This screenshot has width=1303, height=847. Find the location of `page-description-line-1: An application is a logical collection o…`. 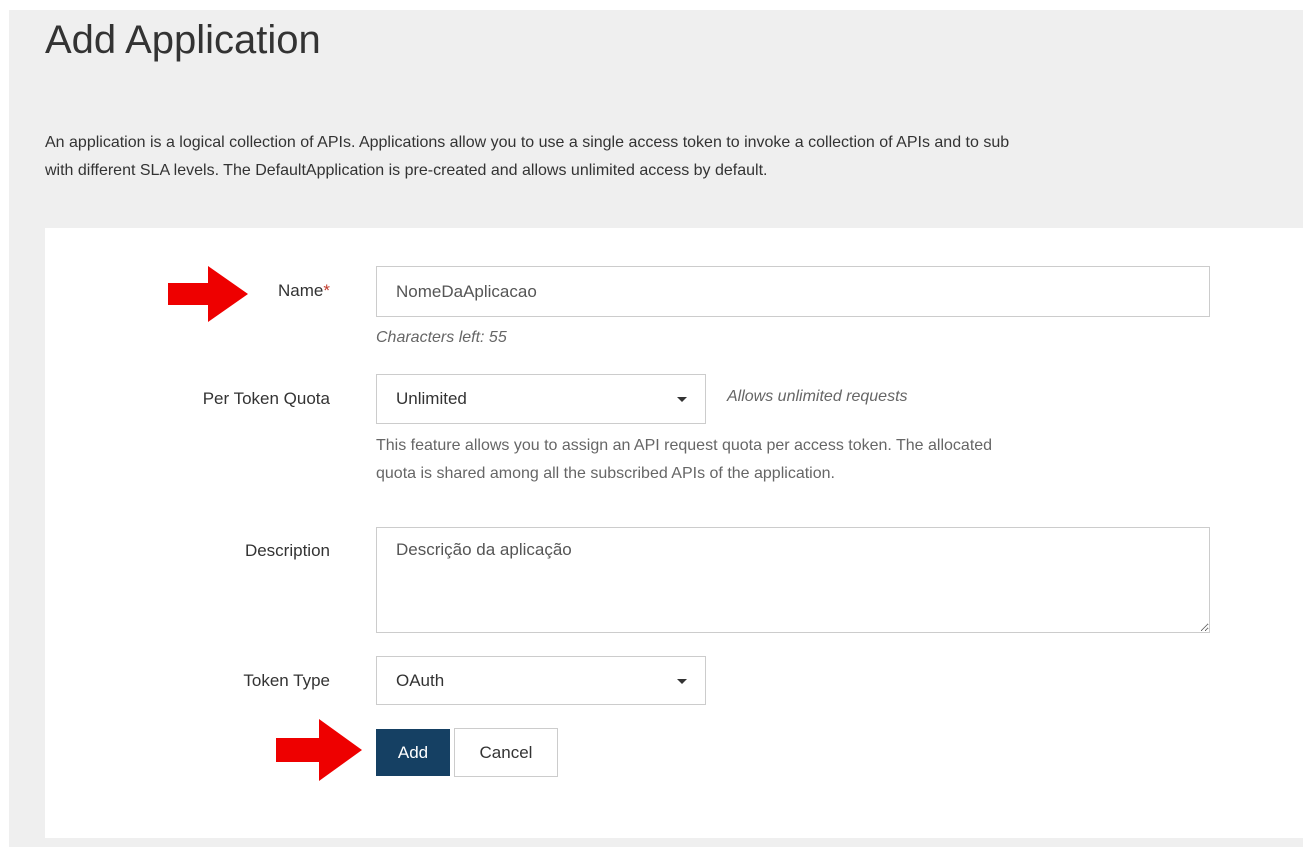

page-description-line-1: An application is a logical collection o… is located at coordinates (527, 142).